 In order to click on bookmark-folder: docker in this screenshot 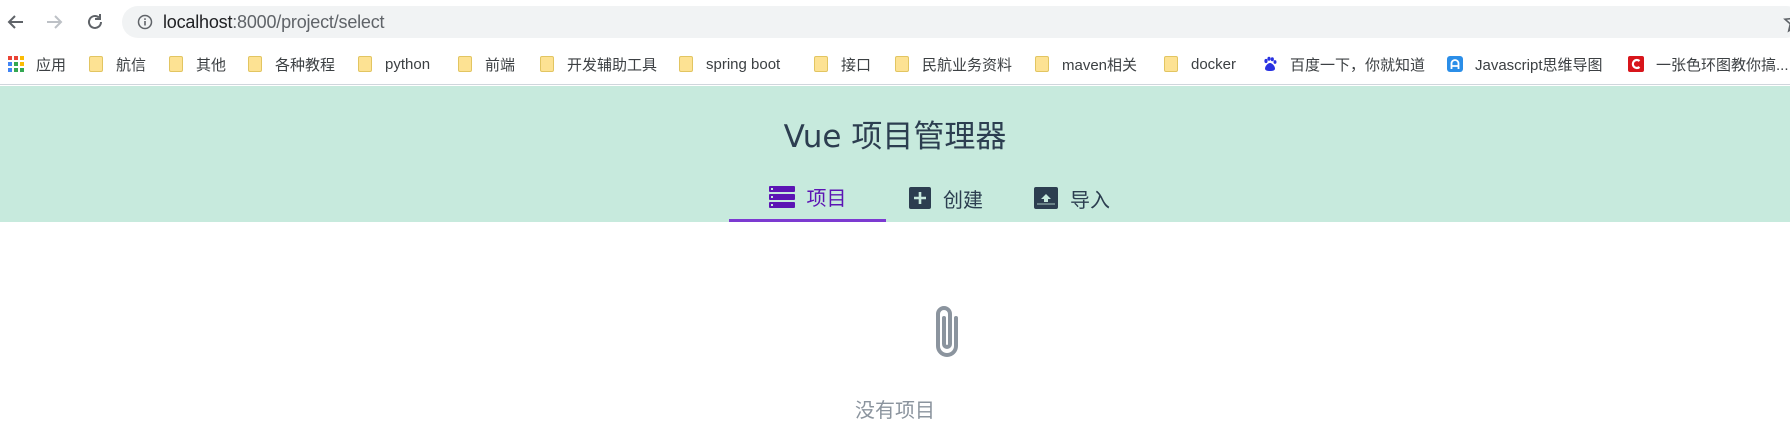, I will do `click(1199, 64)`.